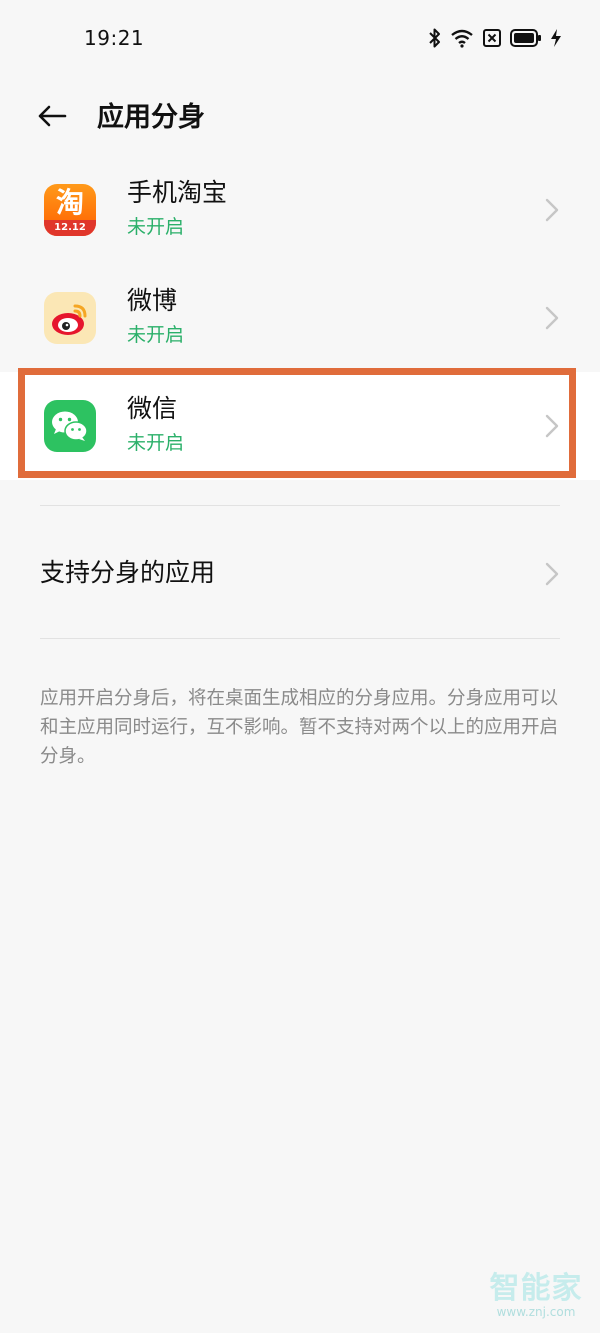 The image size is (600, 1333). I want to click on status-bar: 19:21, so click(300, 36).